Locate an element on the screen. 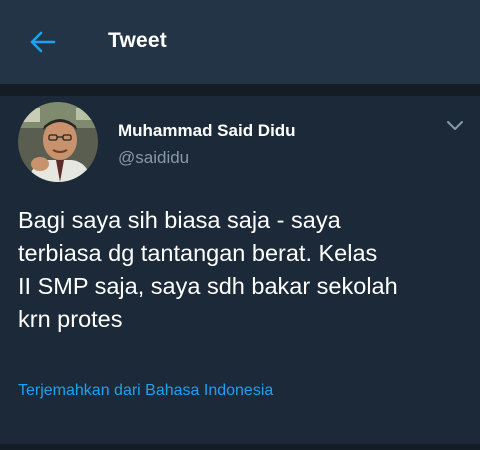 This screenshot has height=450, width=480. author-name: Muhammad Said Didu is located at coordinates (207, 131).